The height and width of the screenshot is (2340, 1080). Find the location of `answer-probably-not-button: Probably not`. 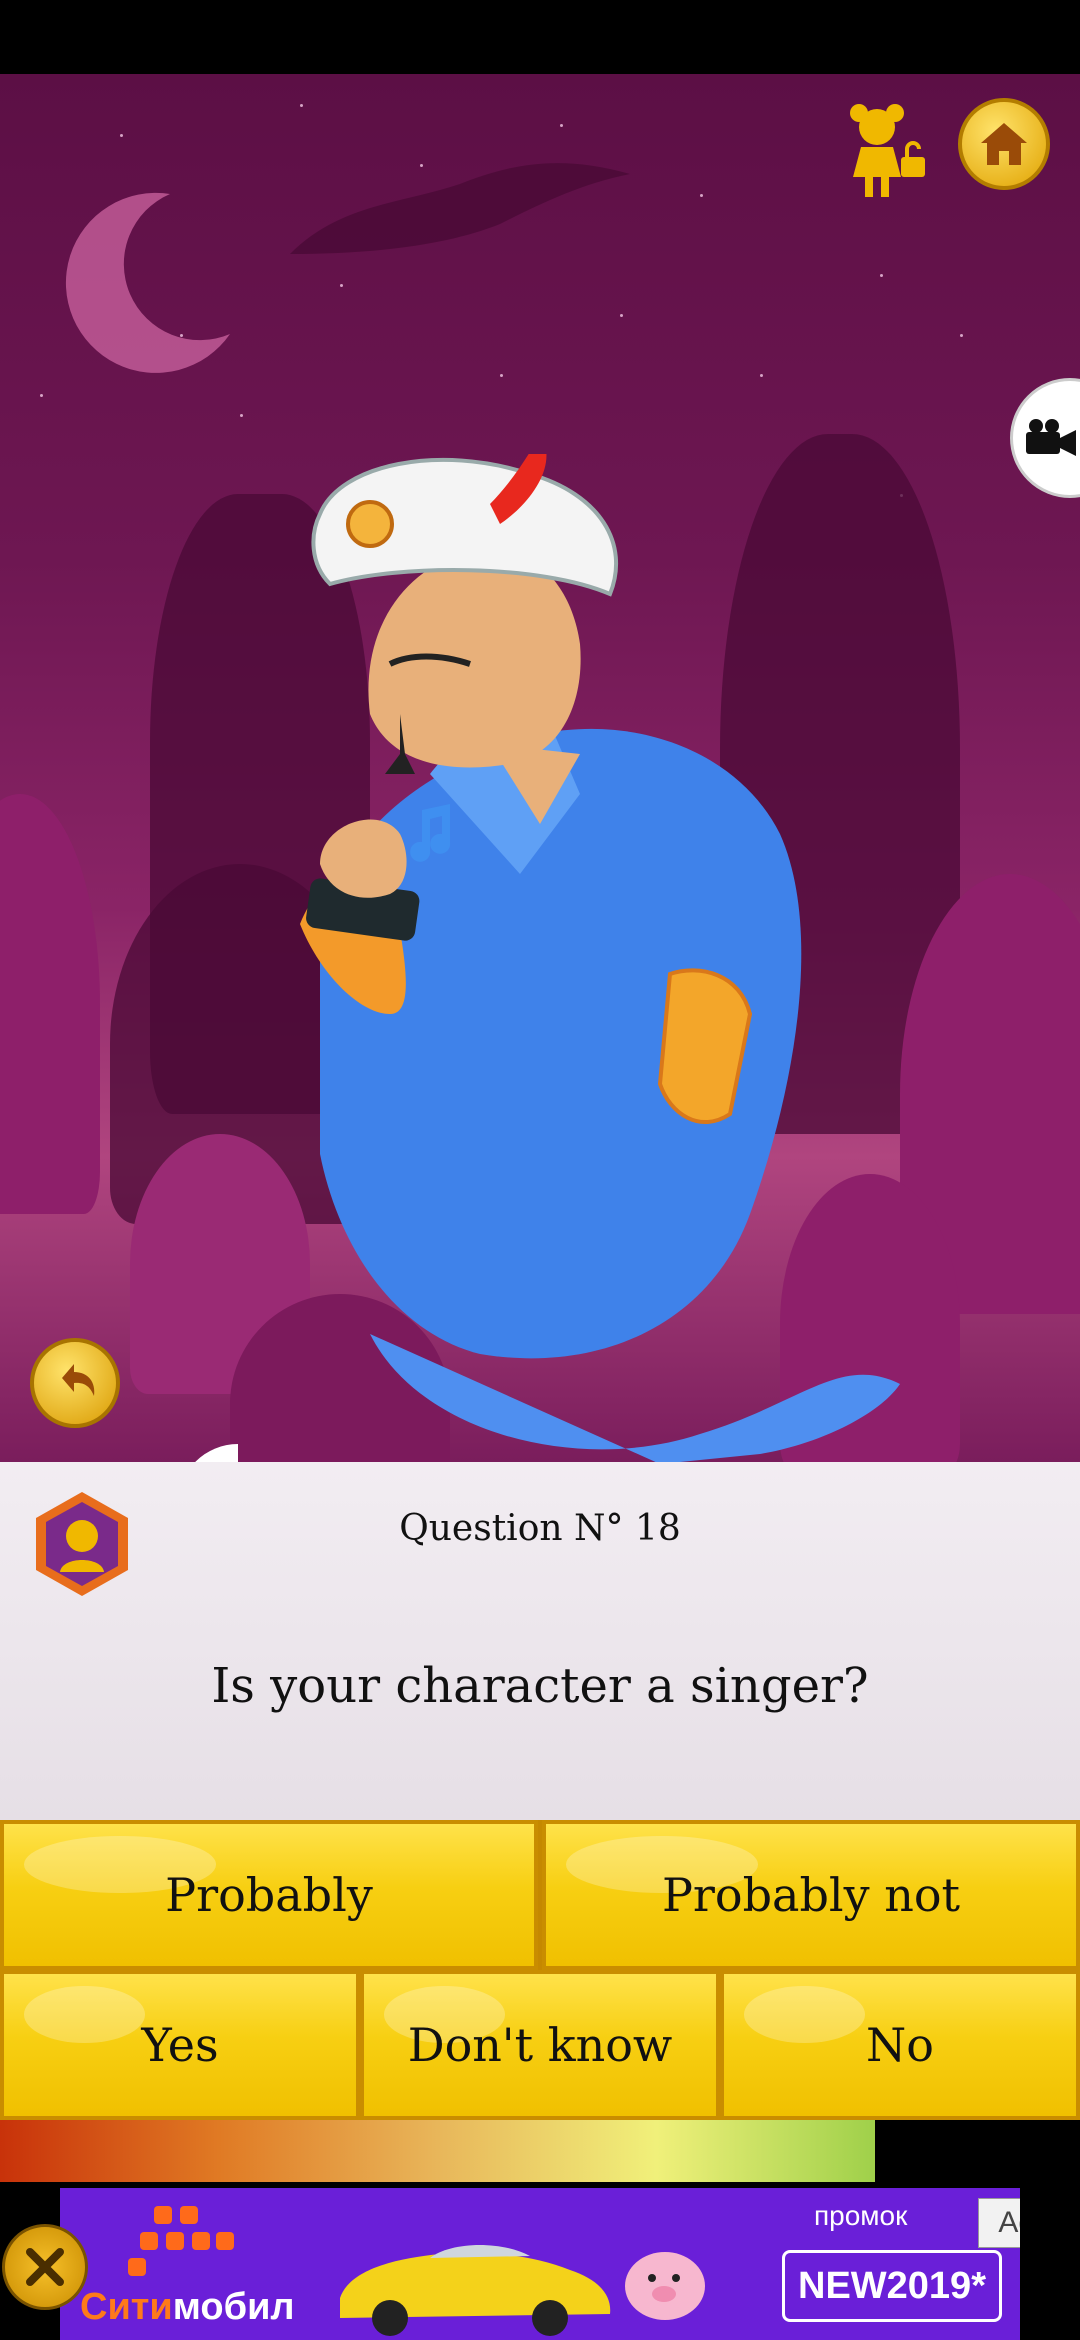

answer-probably-not-button: Probably not is located at coordinates (811, 1895).